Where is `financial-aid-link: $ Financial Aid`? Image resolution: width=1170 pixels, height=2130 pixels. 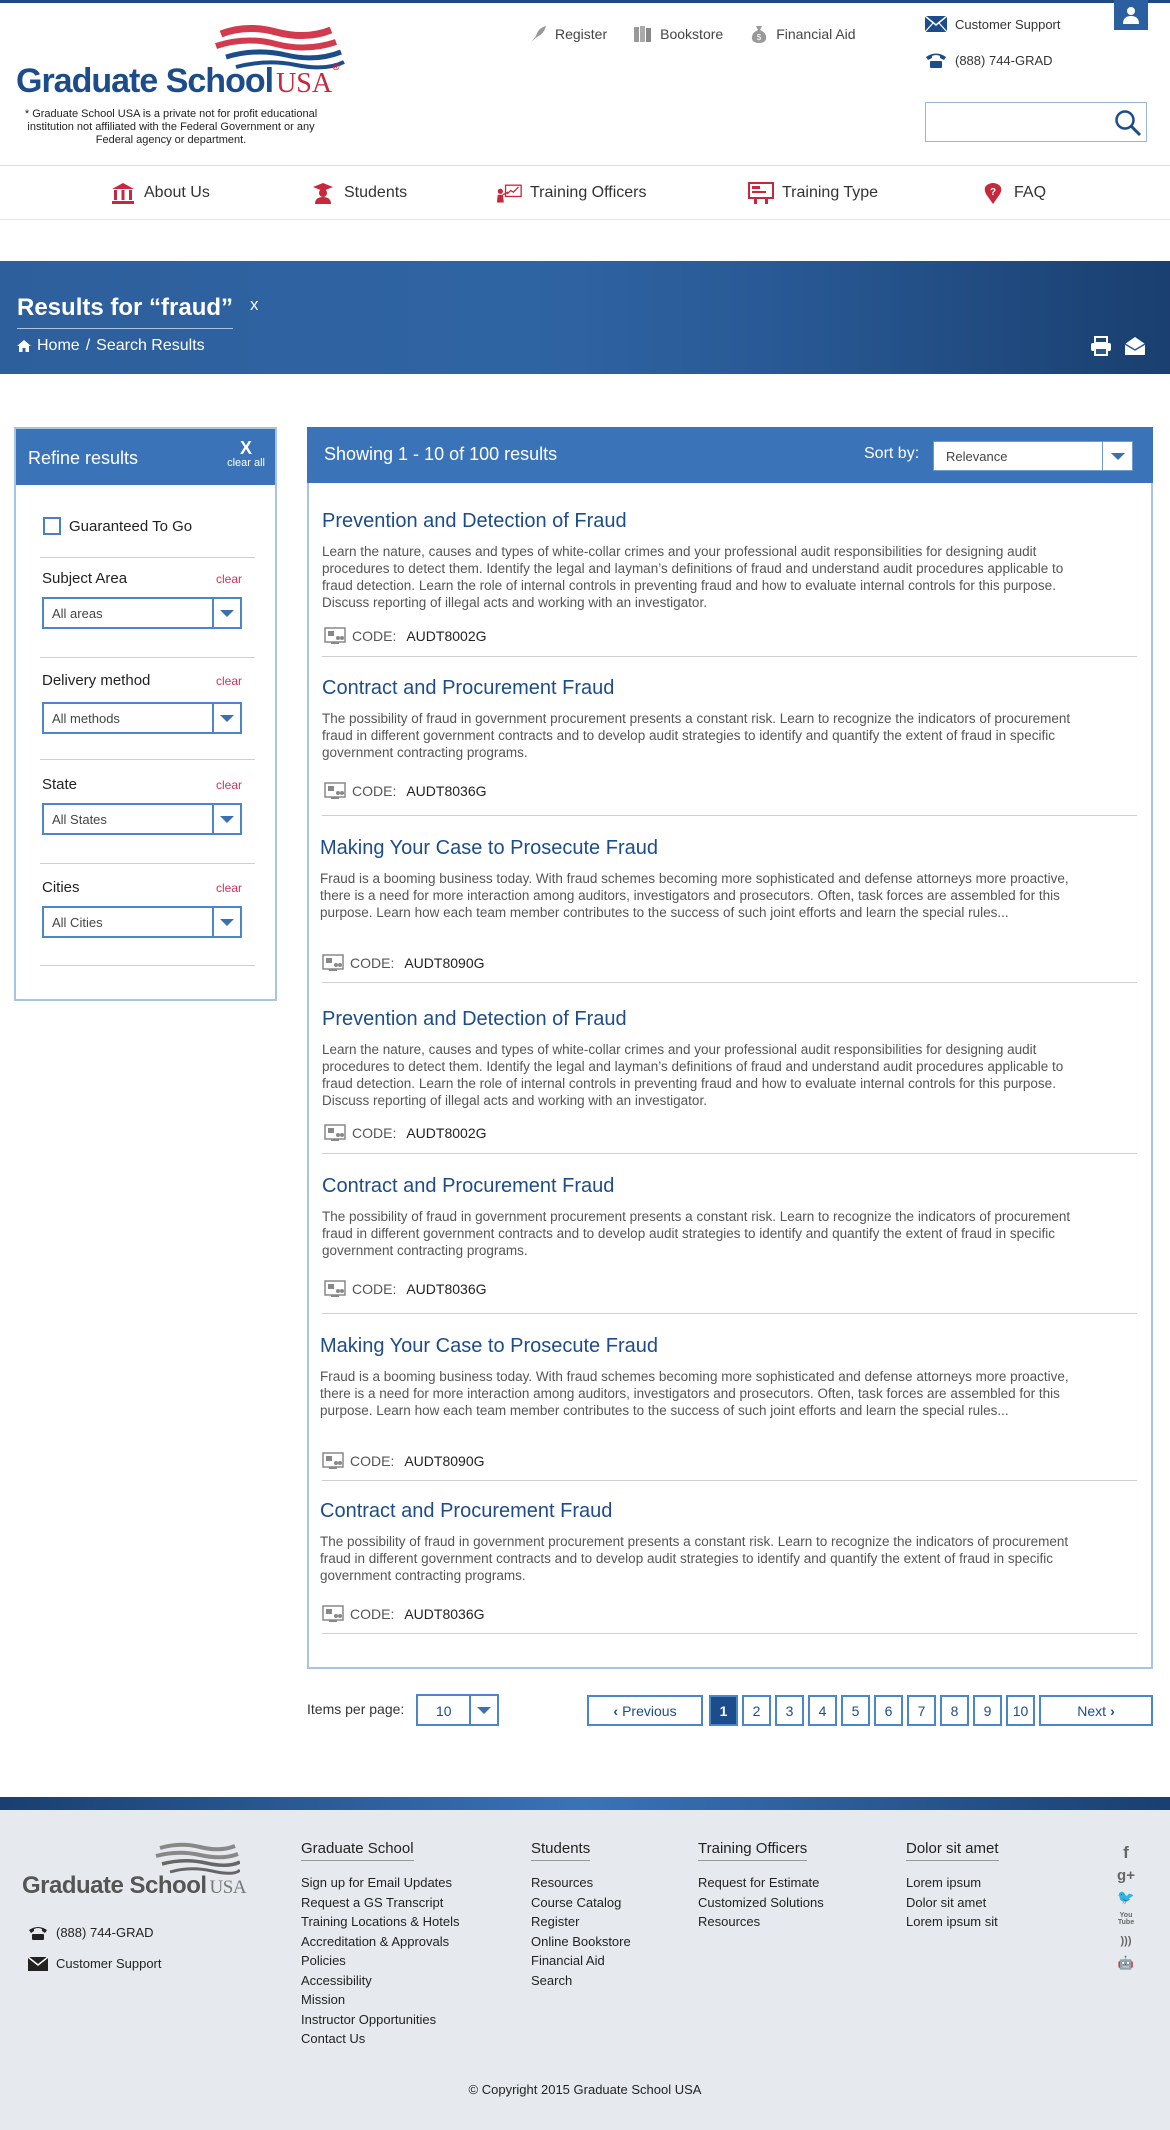
financial-aid-link: $ Financial Aid is located at coordinates (802, 34).